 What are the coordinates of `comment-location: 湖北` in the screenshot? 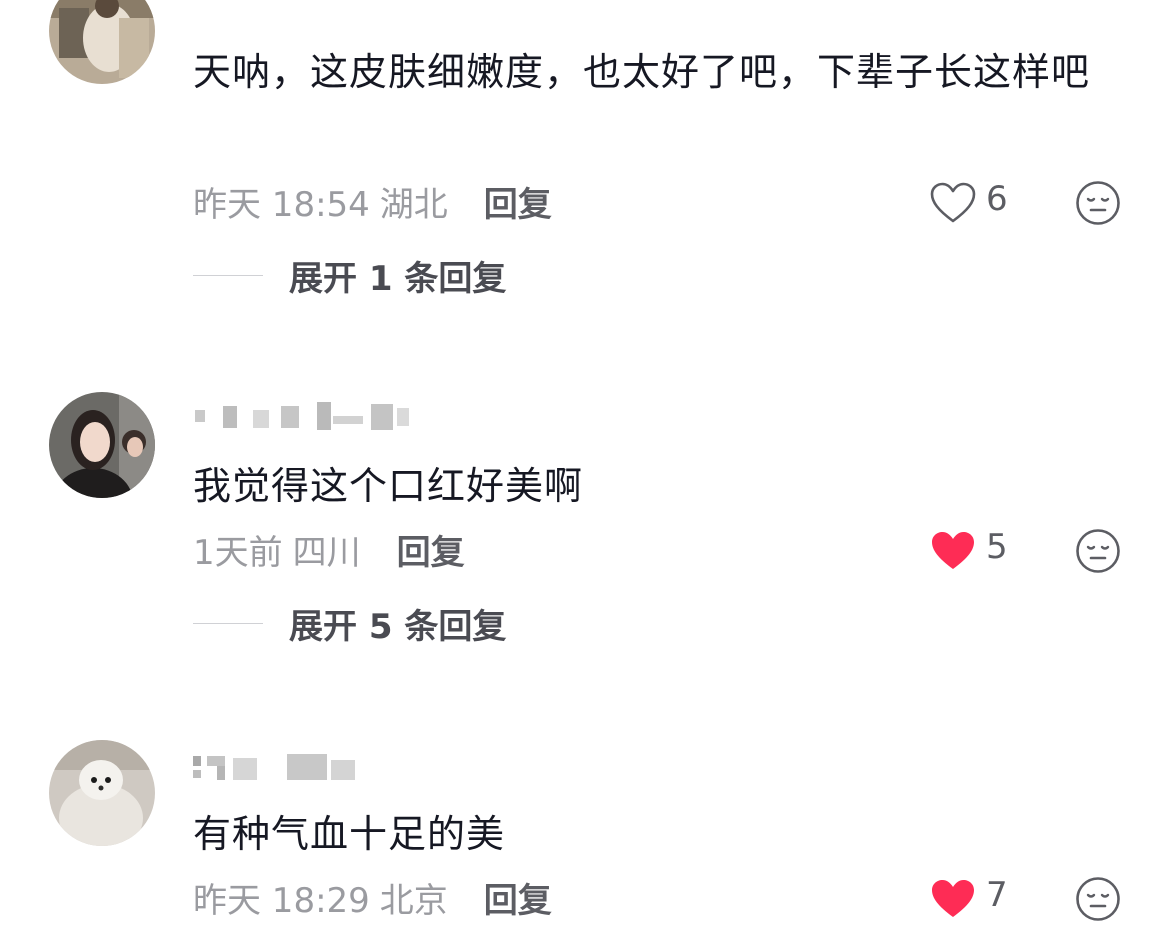 It's located at (413, 204).